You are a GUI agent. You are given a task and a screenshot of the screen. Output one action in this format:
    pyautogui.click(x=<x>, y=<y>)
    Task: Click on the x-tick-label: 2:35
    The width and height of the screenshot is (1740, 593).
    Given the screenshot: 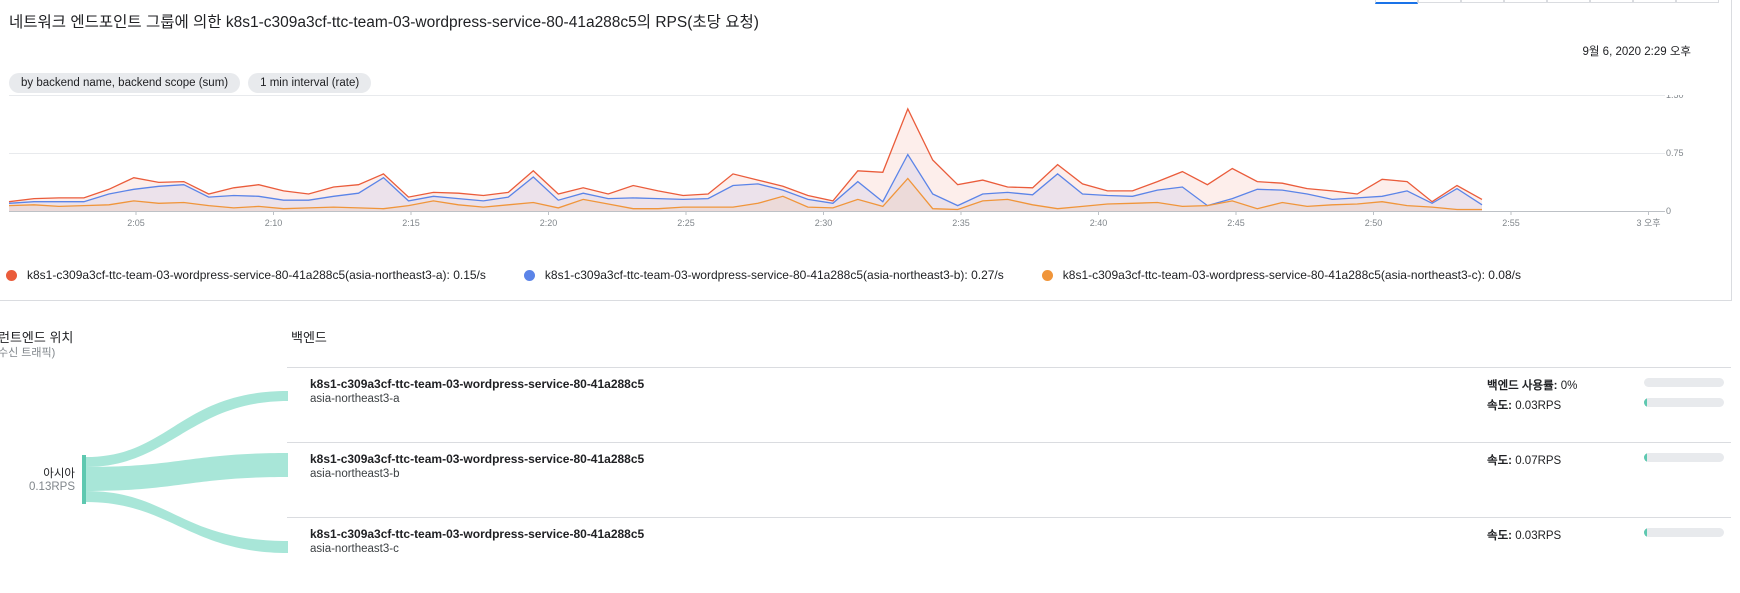 What is the action you would take?
    pyautogui.click(x=961, y=223)
    